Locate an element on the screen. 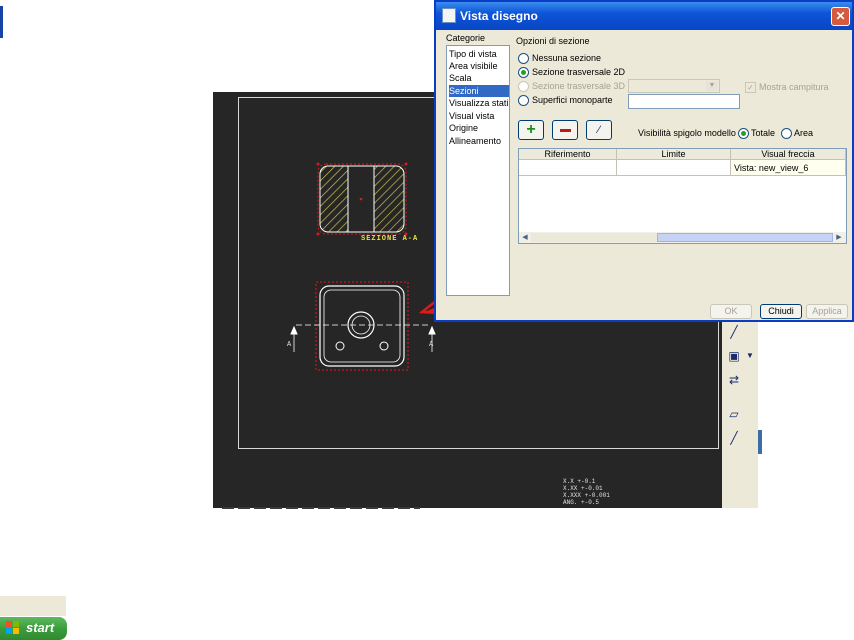  flip-section-button: ⁄ is located at coordinates (599, 130).